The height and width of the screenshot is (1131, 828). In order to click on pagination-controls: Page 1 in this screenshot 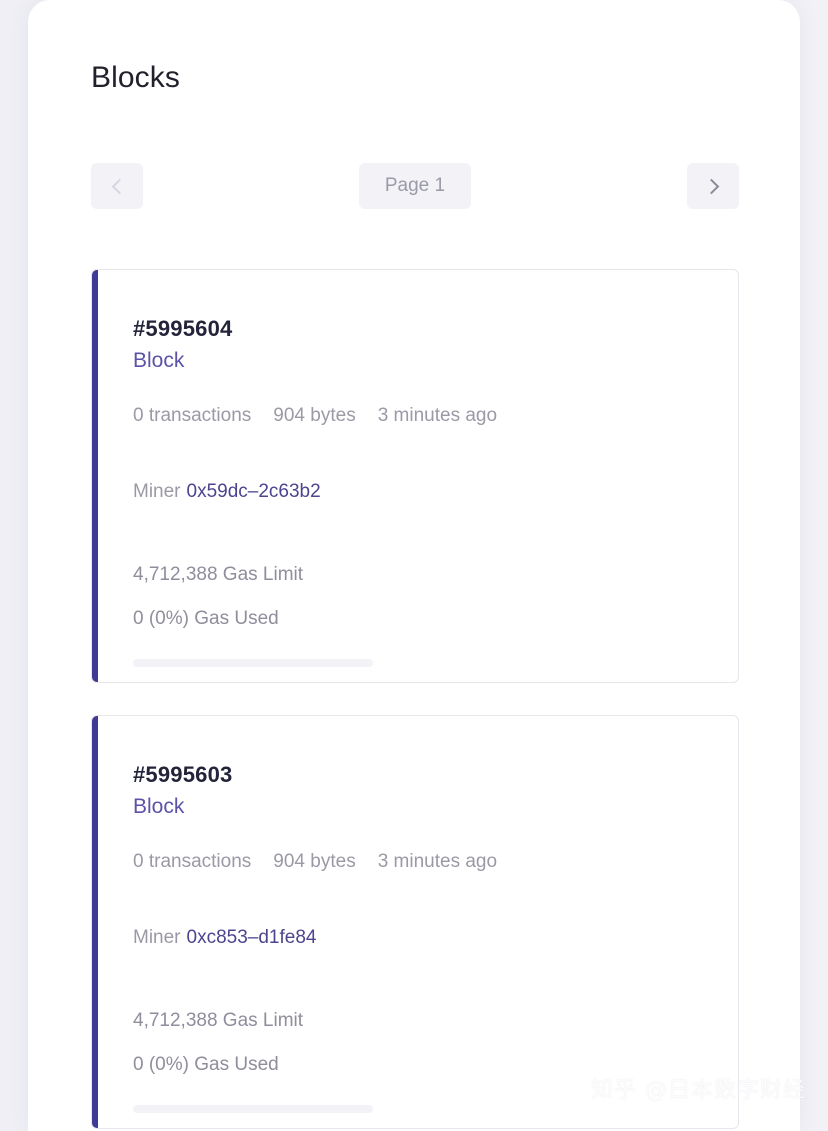, I will do `click(415, 186)`.